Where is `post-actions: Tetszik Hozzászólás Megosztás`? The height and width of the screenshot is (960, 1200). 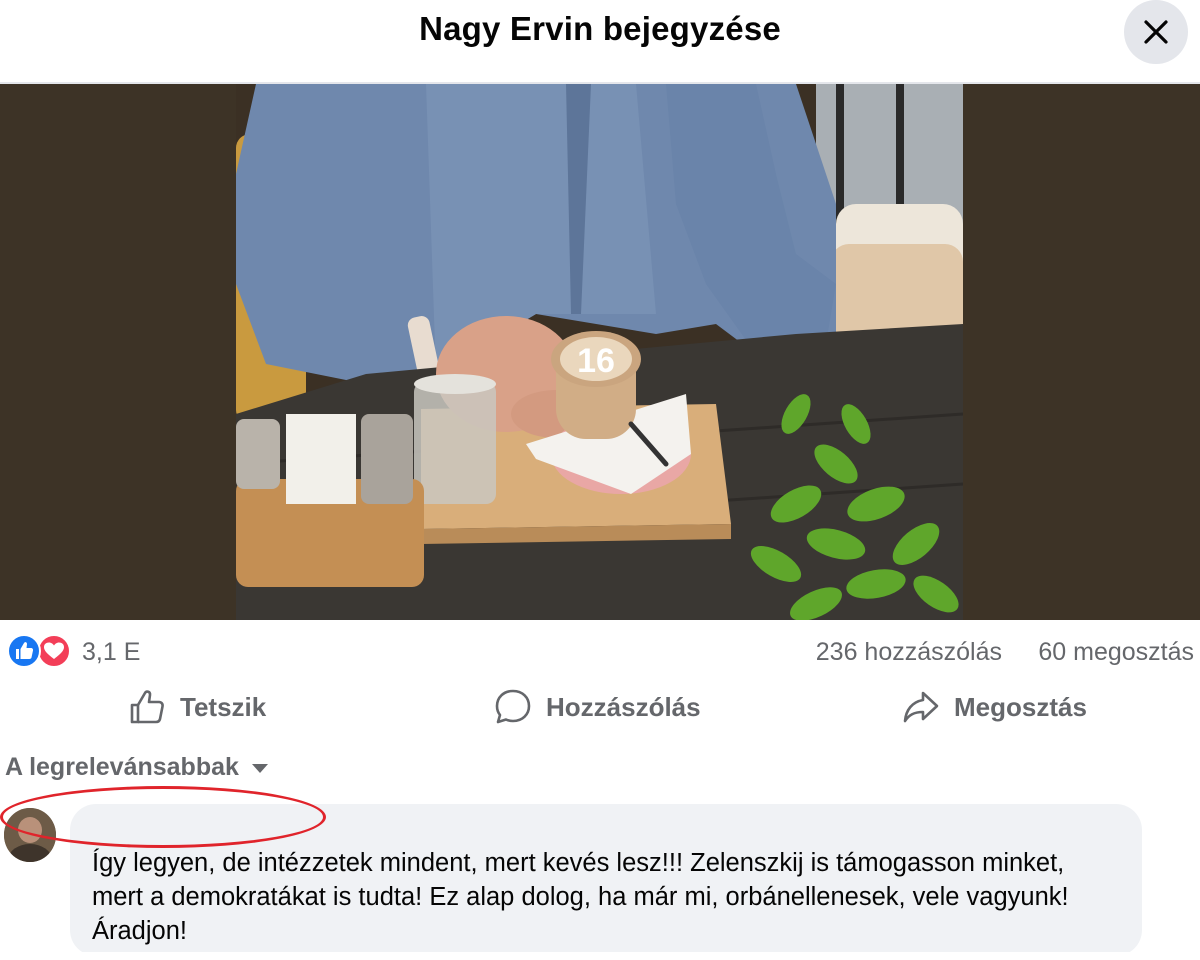 post-actions: Tetszik Hozzászólás Megosztás is located at coordinates (600, 707).